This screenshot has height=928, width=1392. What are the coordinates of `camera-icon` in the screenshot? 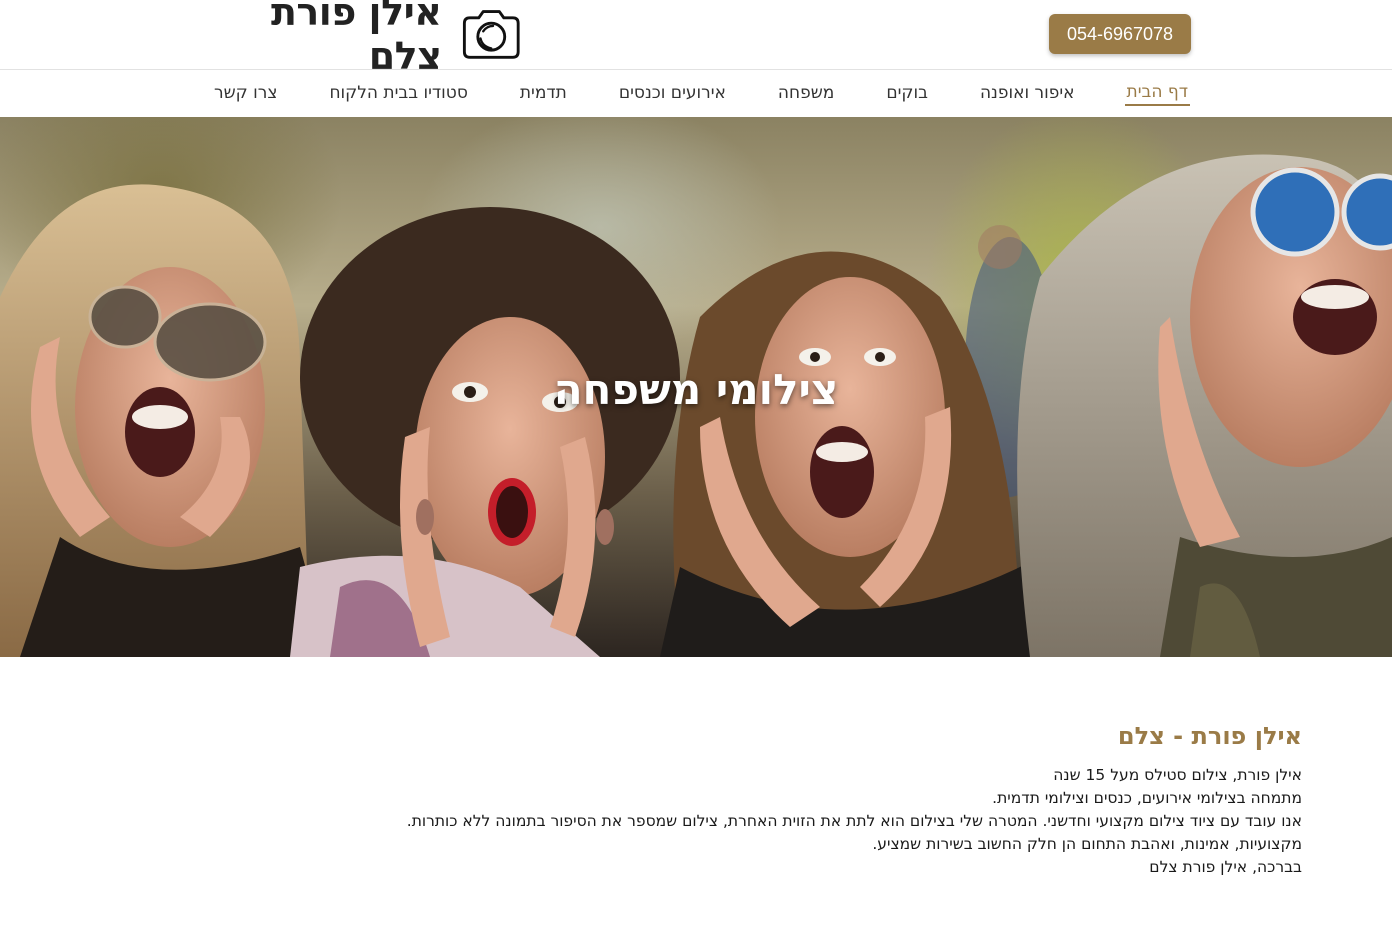 It's located at (492, 34).